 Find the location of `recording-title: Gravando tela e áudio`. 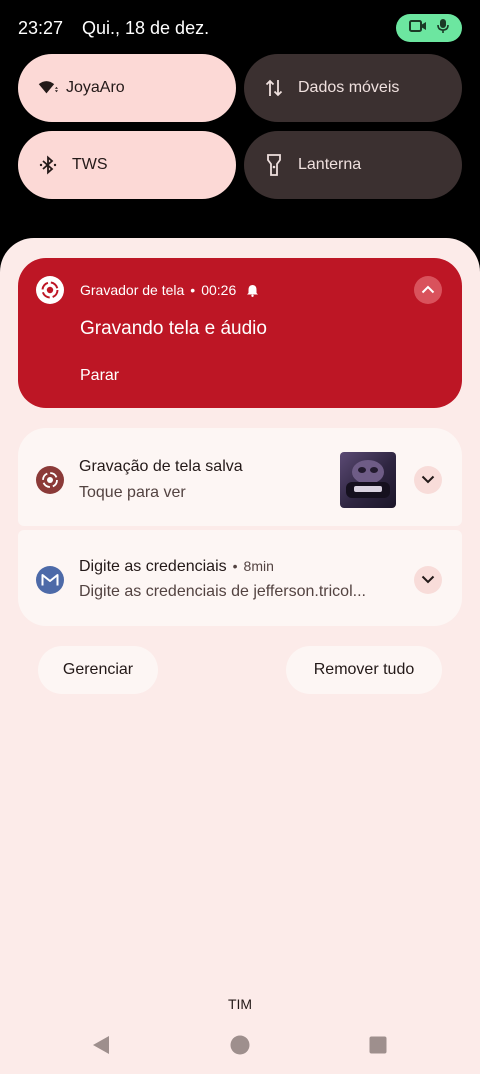

recording-title: Gravando tela e áudio is located at coordinates (173, 328).